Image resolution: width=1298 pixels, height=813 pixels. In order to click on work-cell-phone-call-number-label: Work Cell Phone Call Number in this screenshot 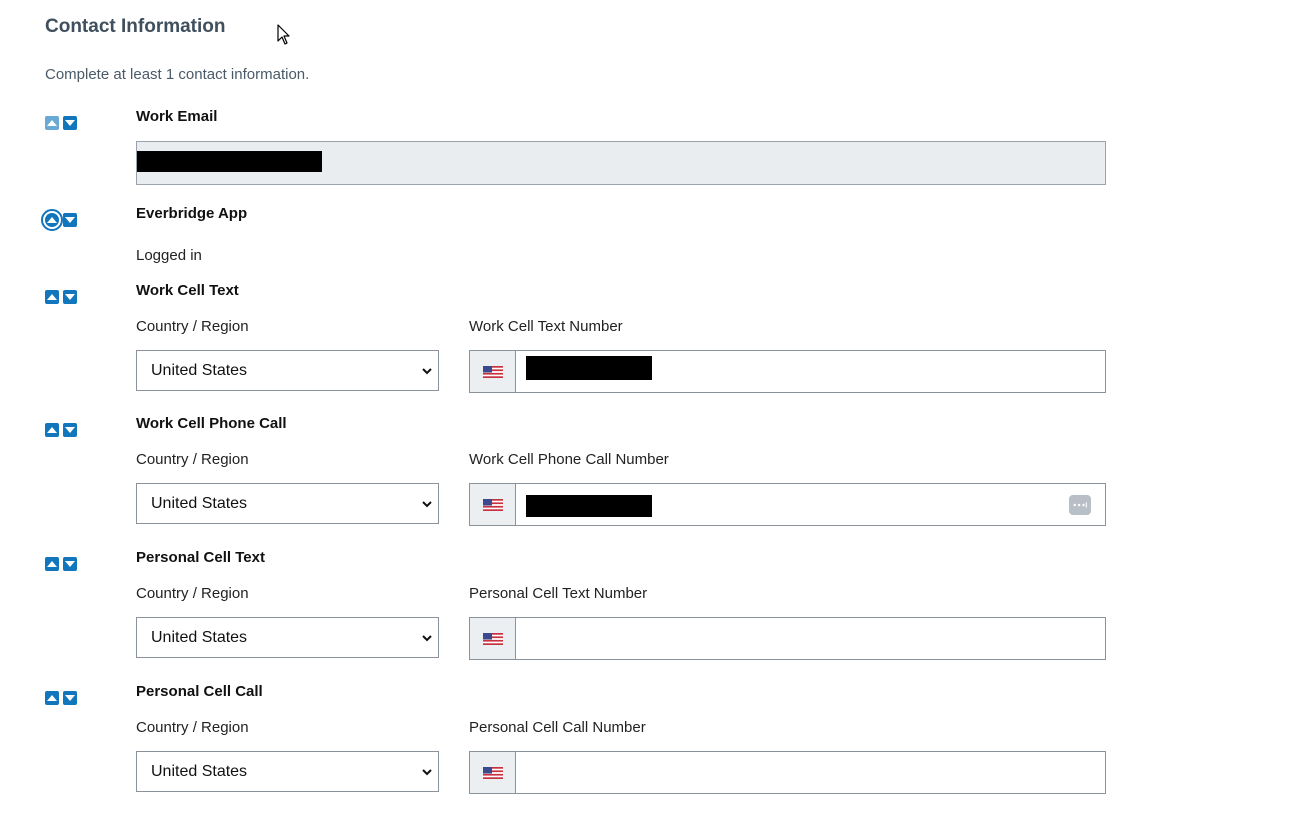, I will do `click(569, 459)`.